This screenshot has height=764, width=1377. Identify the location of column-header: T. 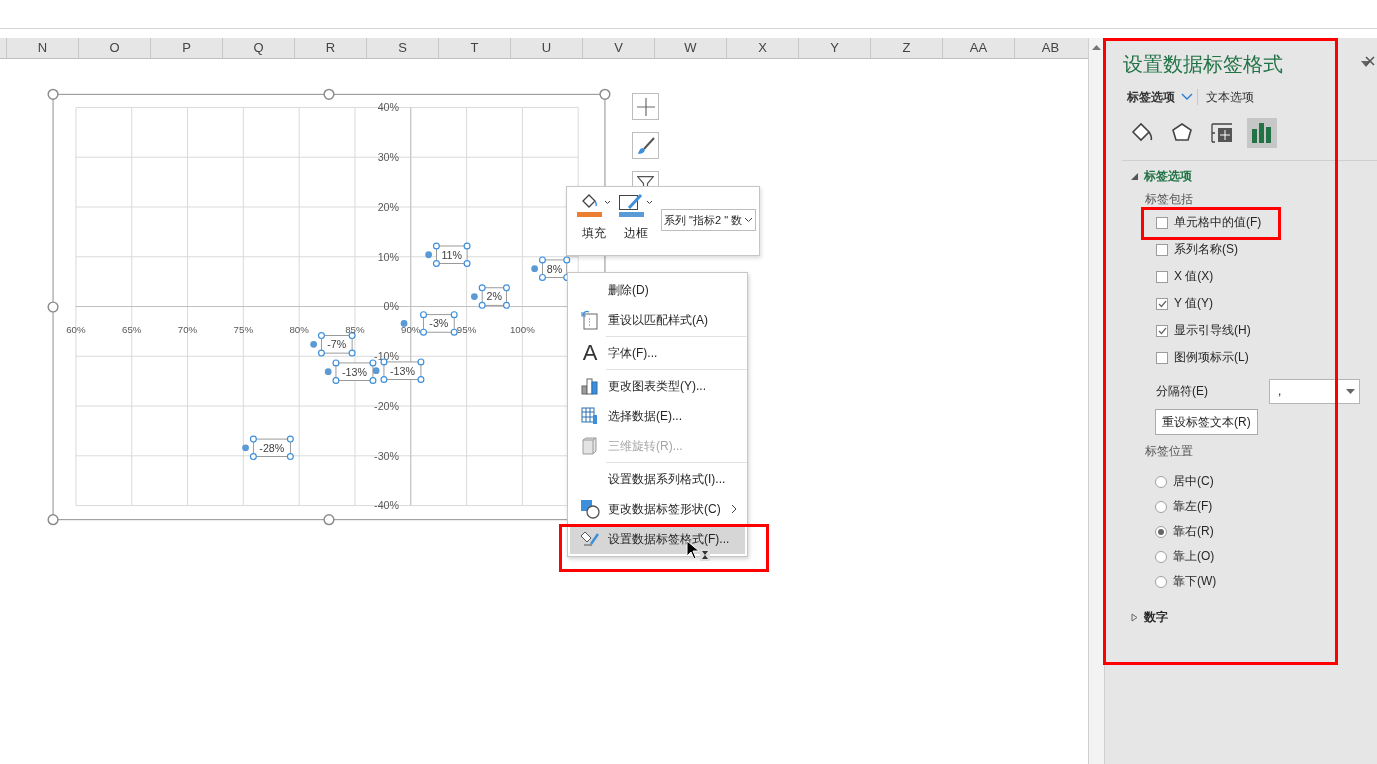
(474, 48).